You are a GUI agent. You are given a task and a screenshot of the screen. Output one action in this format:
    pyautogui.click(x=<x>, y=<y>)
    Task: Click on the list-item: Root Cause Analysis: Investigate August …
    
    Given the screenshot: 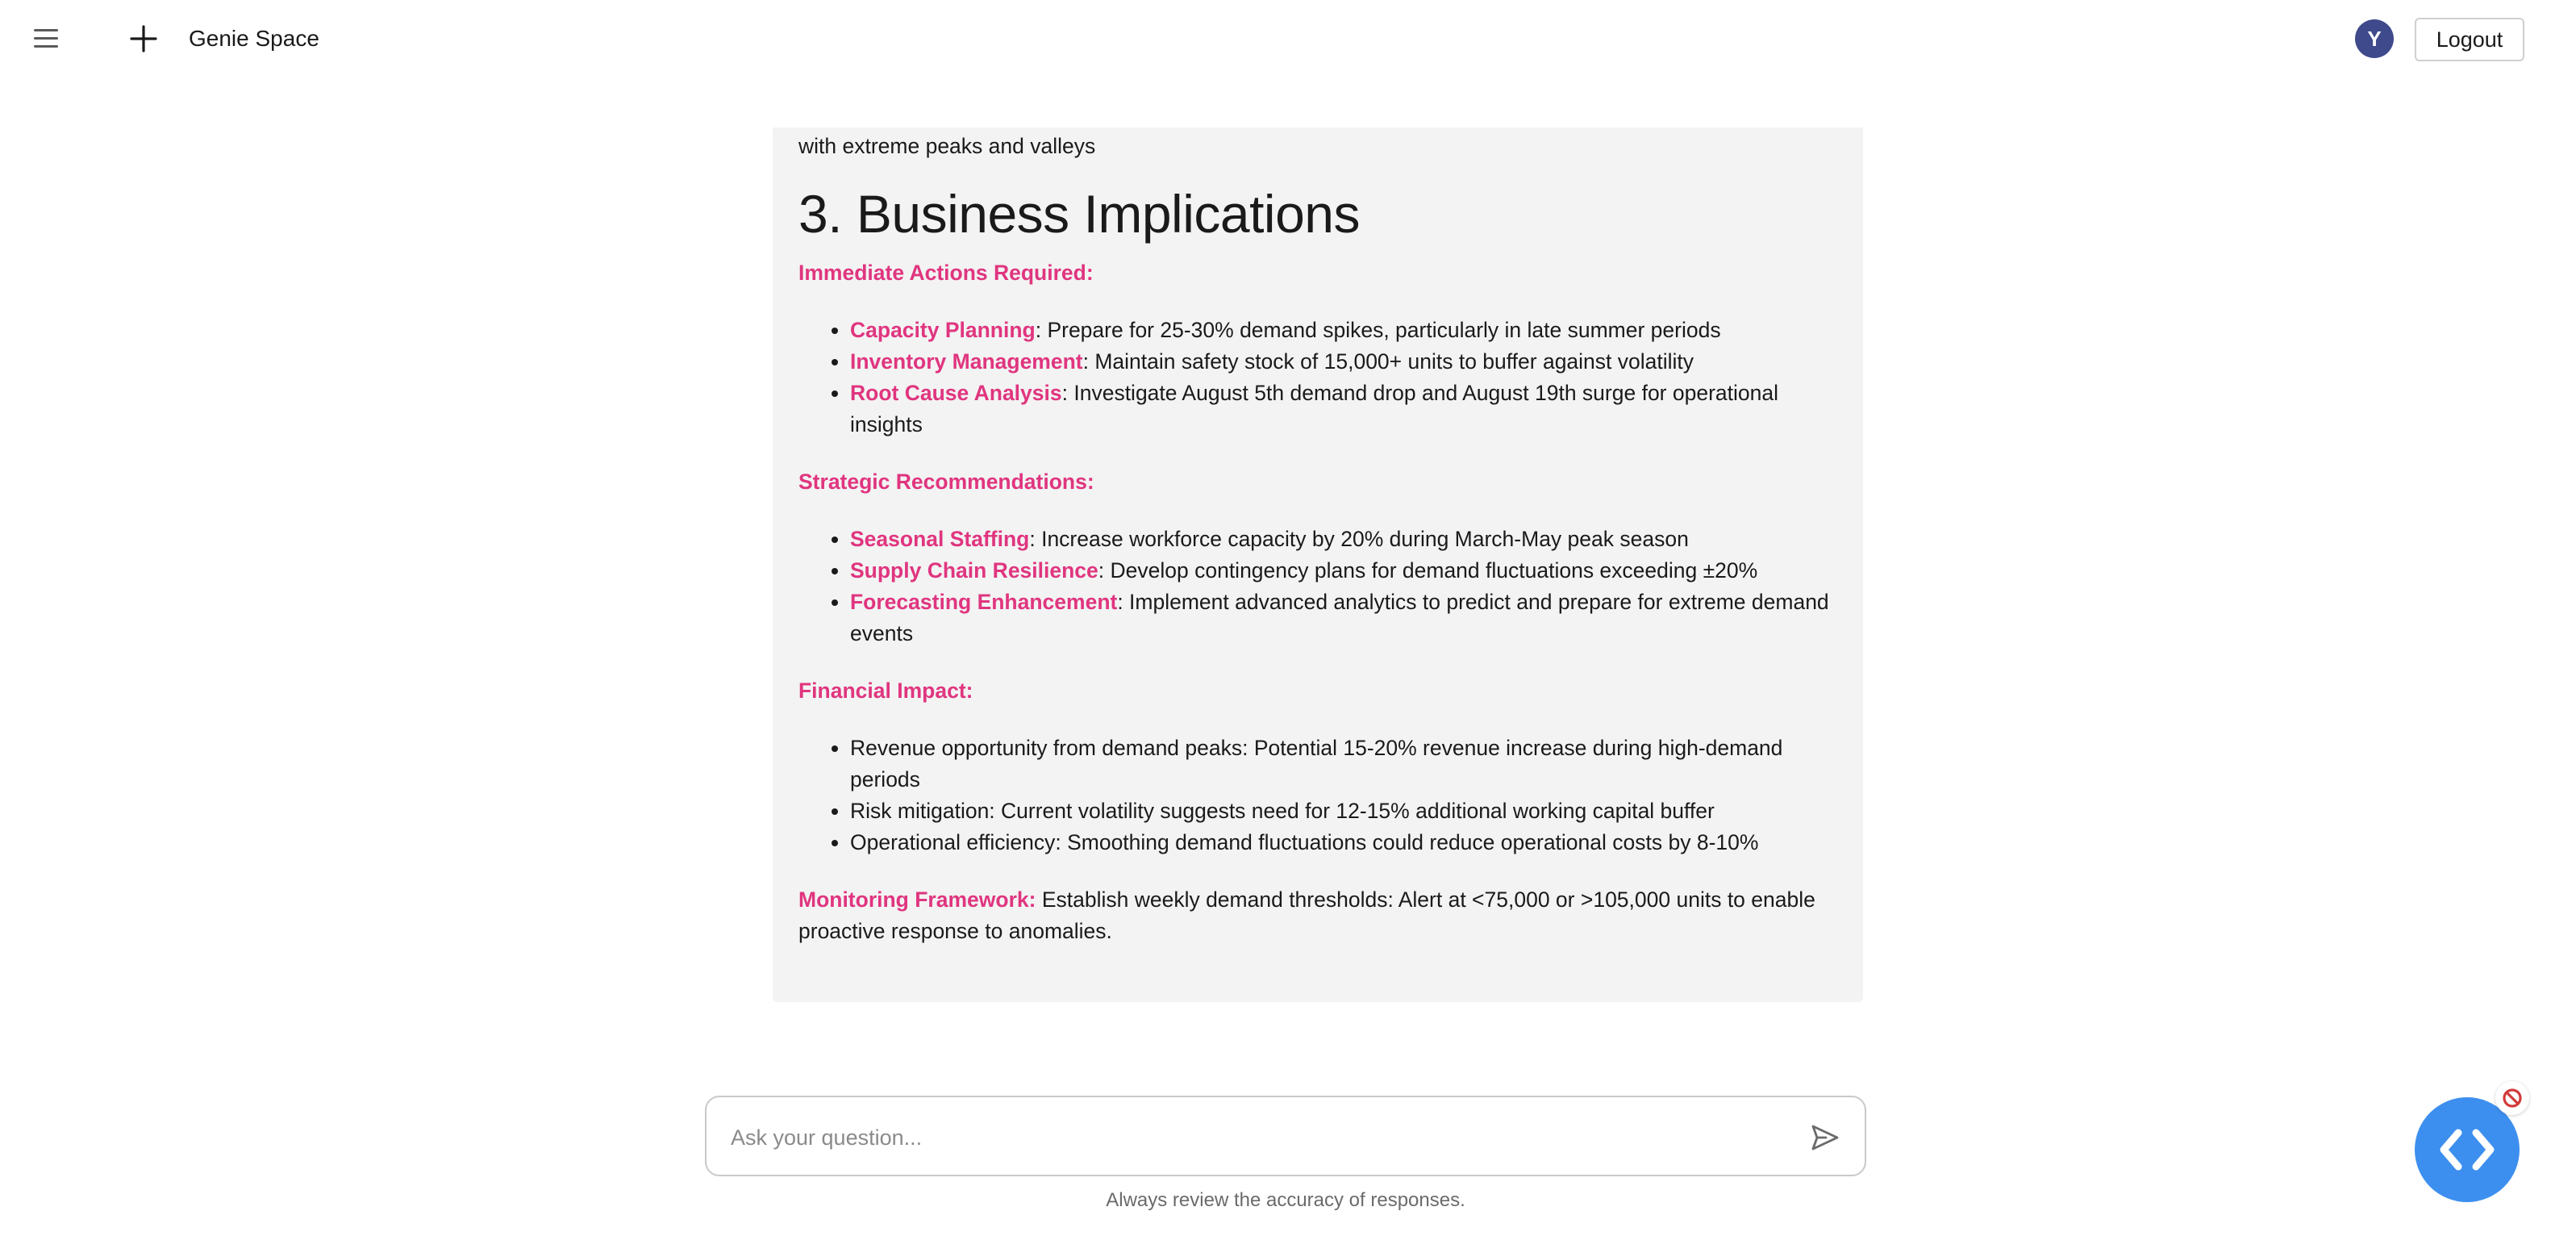 What is the action you would take?
    pyautogui.click(x=1343, y=409)
    